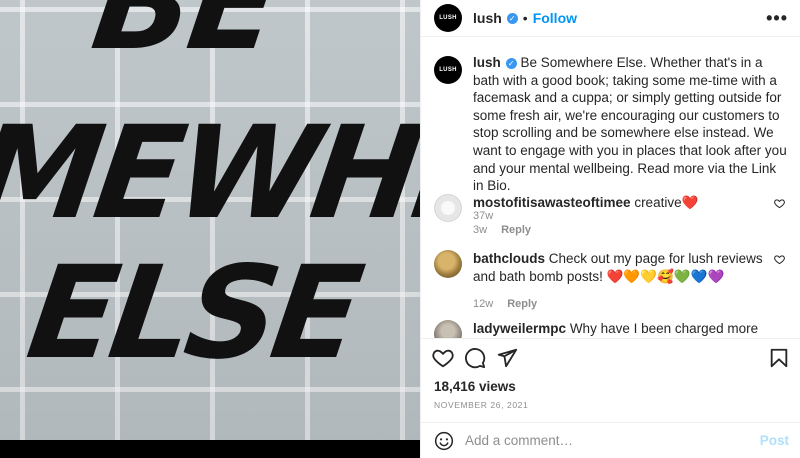 This screenshot has width=800, height=458. What do you see at coordinates (618, 230) in the screenshot?
I see `comment-meta: 3w Reply` at bounding box center [618, 230].